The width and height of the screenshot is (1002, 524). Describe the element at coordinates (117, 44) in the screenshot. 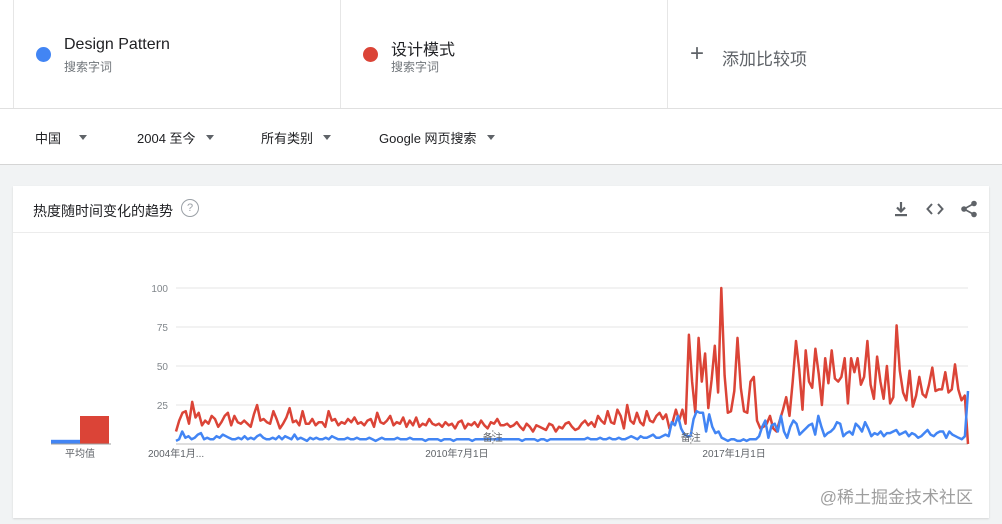

I see `search-term-name-1: Design Pattern` at that location.